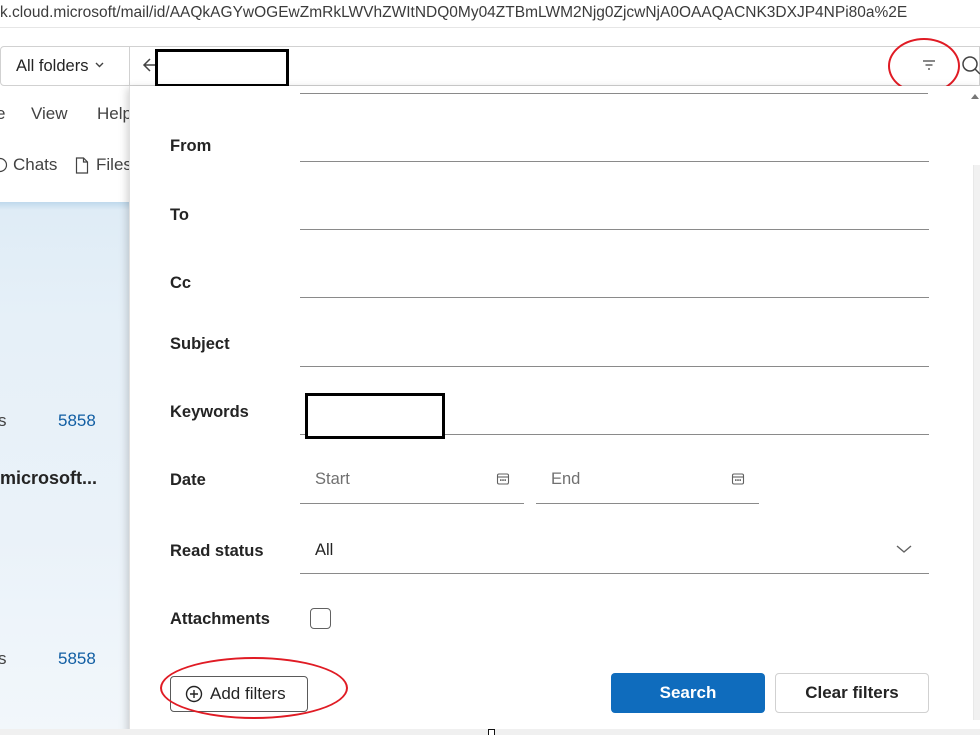  Describe the element at coordinates (114, 164) in the screenshot. I see `tab-files-label: Files` at that location.